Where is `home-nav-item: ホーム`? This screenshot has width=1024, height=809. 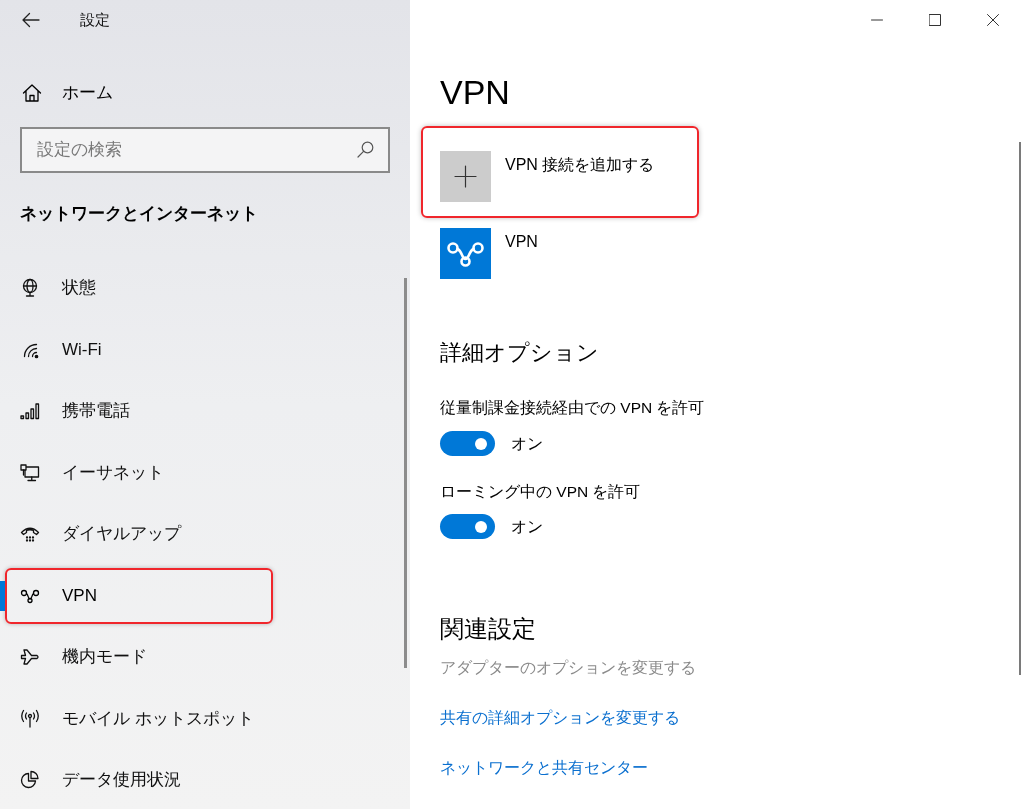 home-nav-item: ホーム is located at coordinates (56, 93).